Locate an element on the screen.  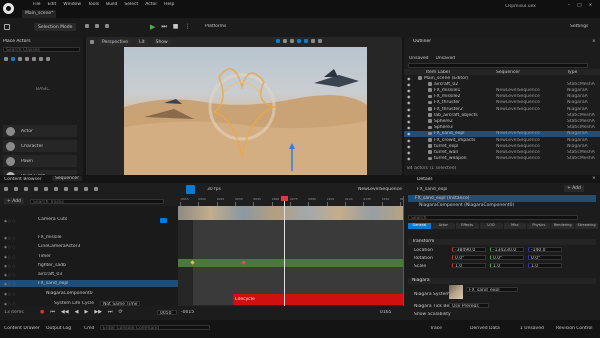
stop-icon: ■ is located at coordinates (176, 27).